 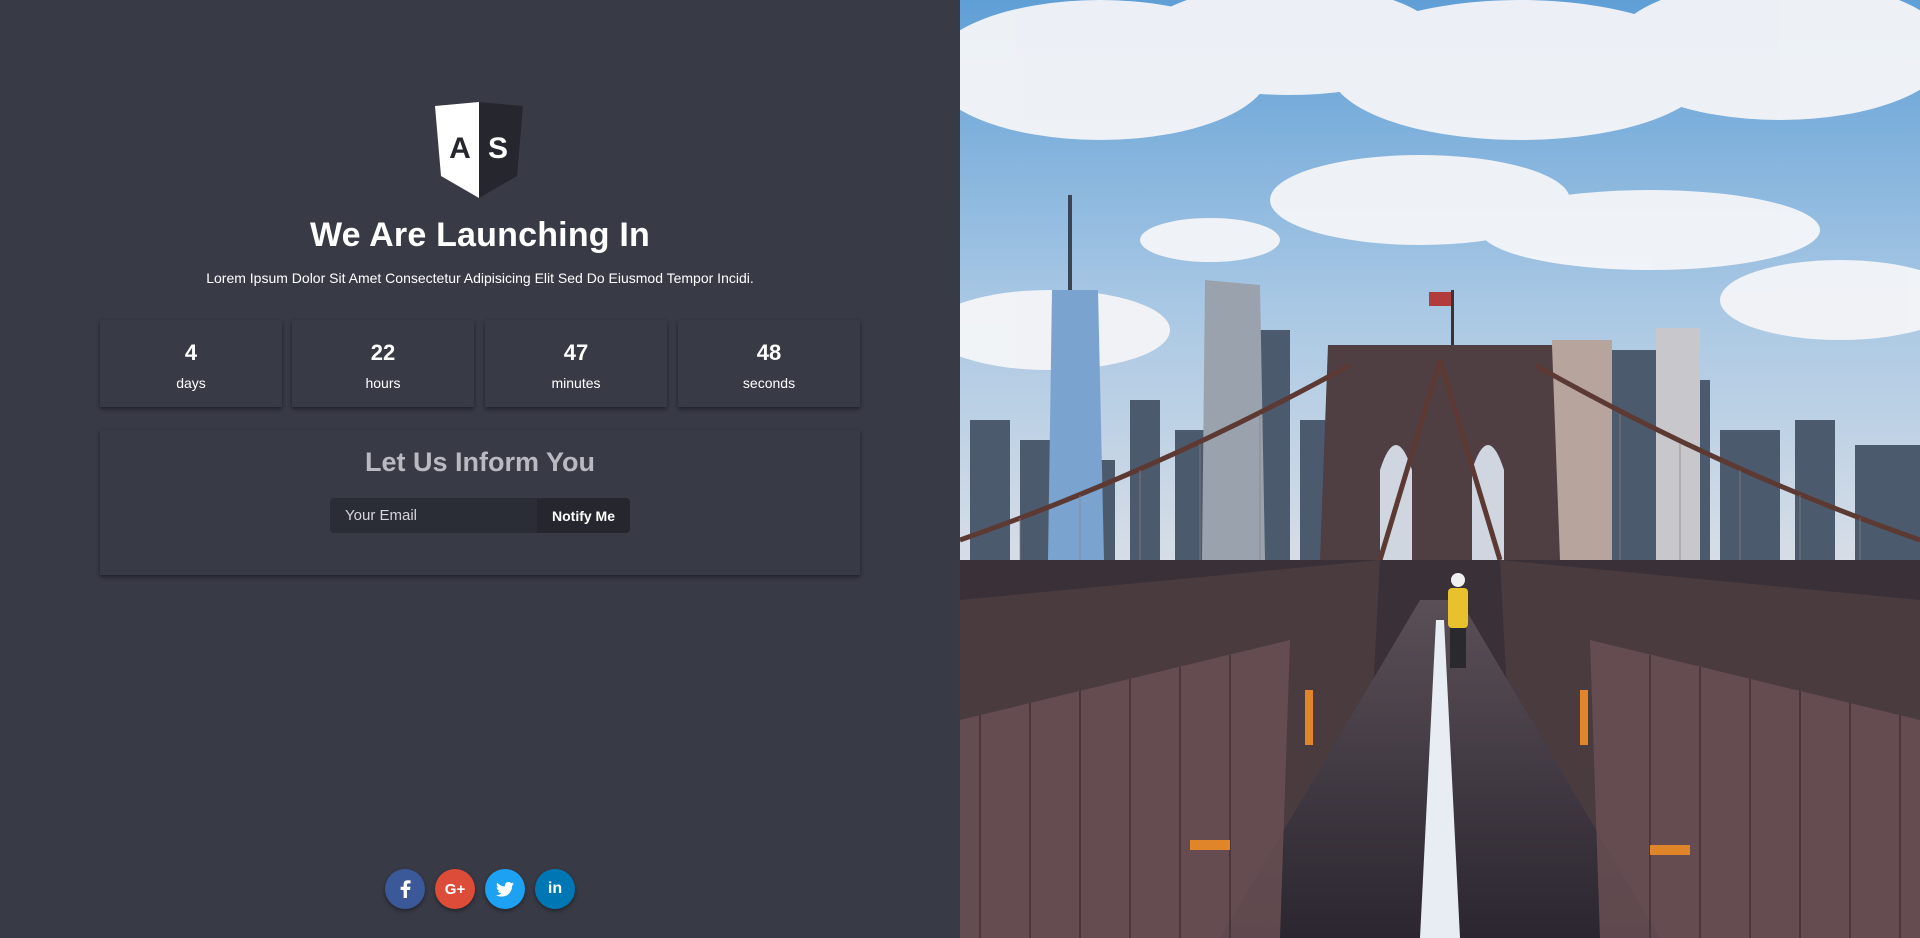 I want to click on google-plus-glyph: G+, so click(x=455, y=889).